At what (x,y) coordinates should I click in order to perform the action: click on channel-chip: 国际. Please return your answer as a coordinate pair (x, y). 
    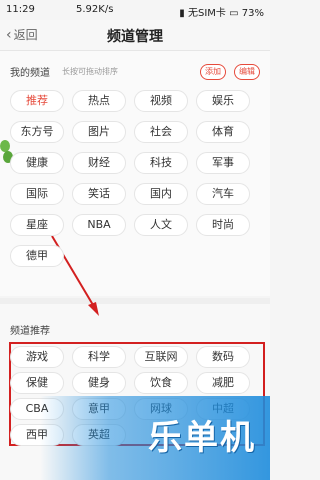
    Looking at the image, I should click on (37, 194).